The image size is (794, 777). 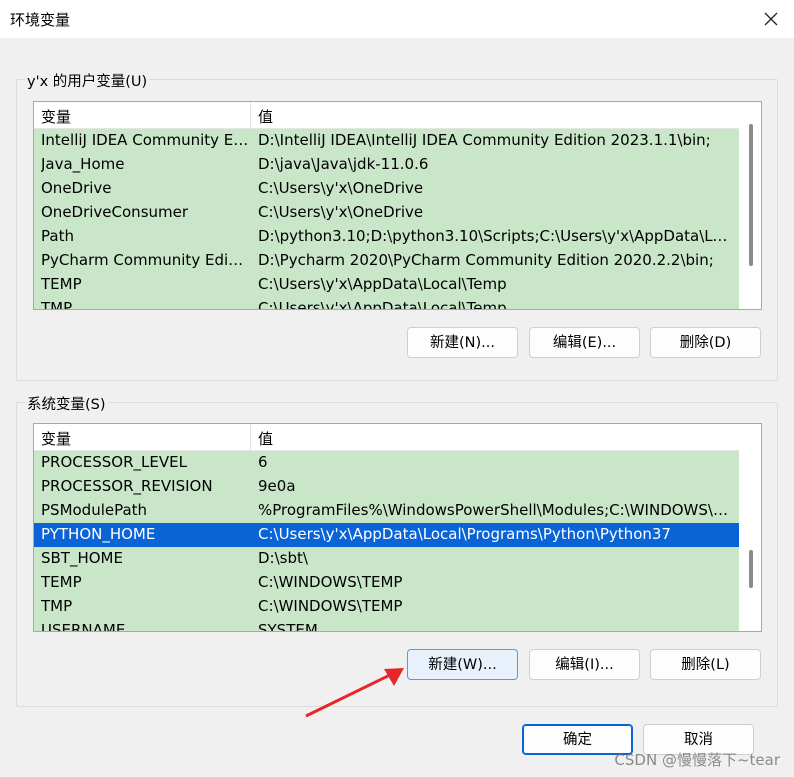 What do you see at coordinates (386, 625) in the screenshot?
I see `table-row: USERNAME SYSTEM` at bounding box center [386, 625].